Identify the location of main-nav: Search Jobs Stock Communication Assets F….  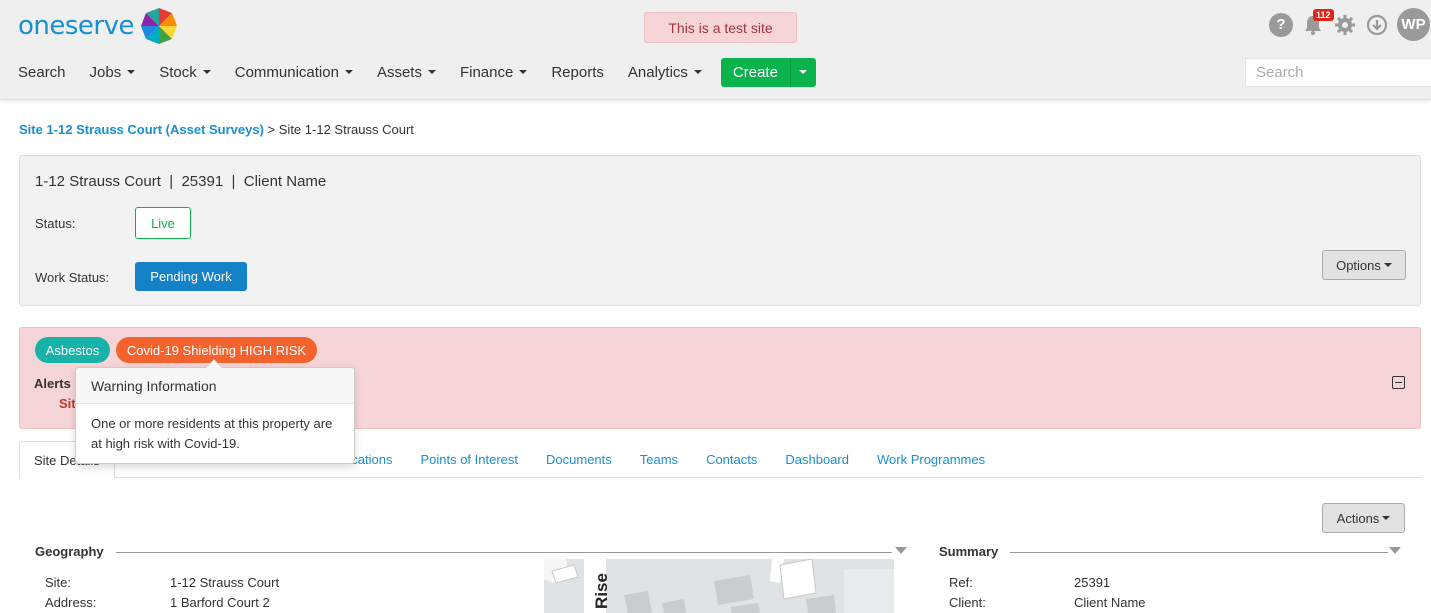
(417, 72).